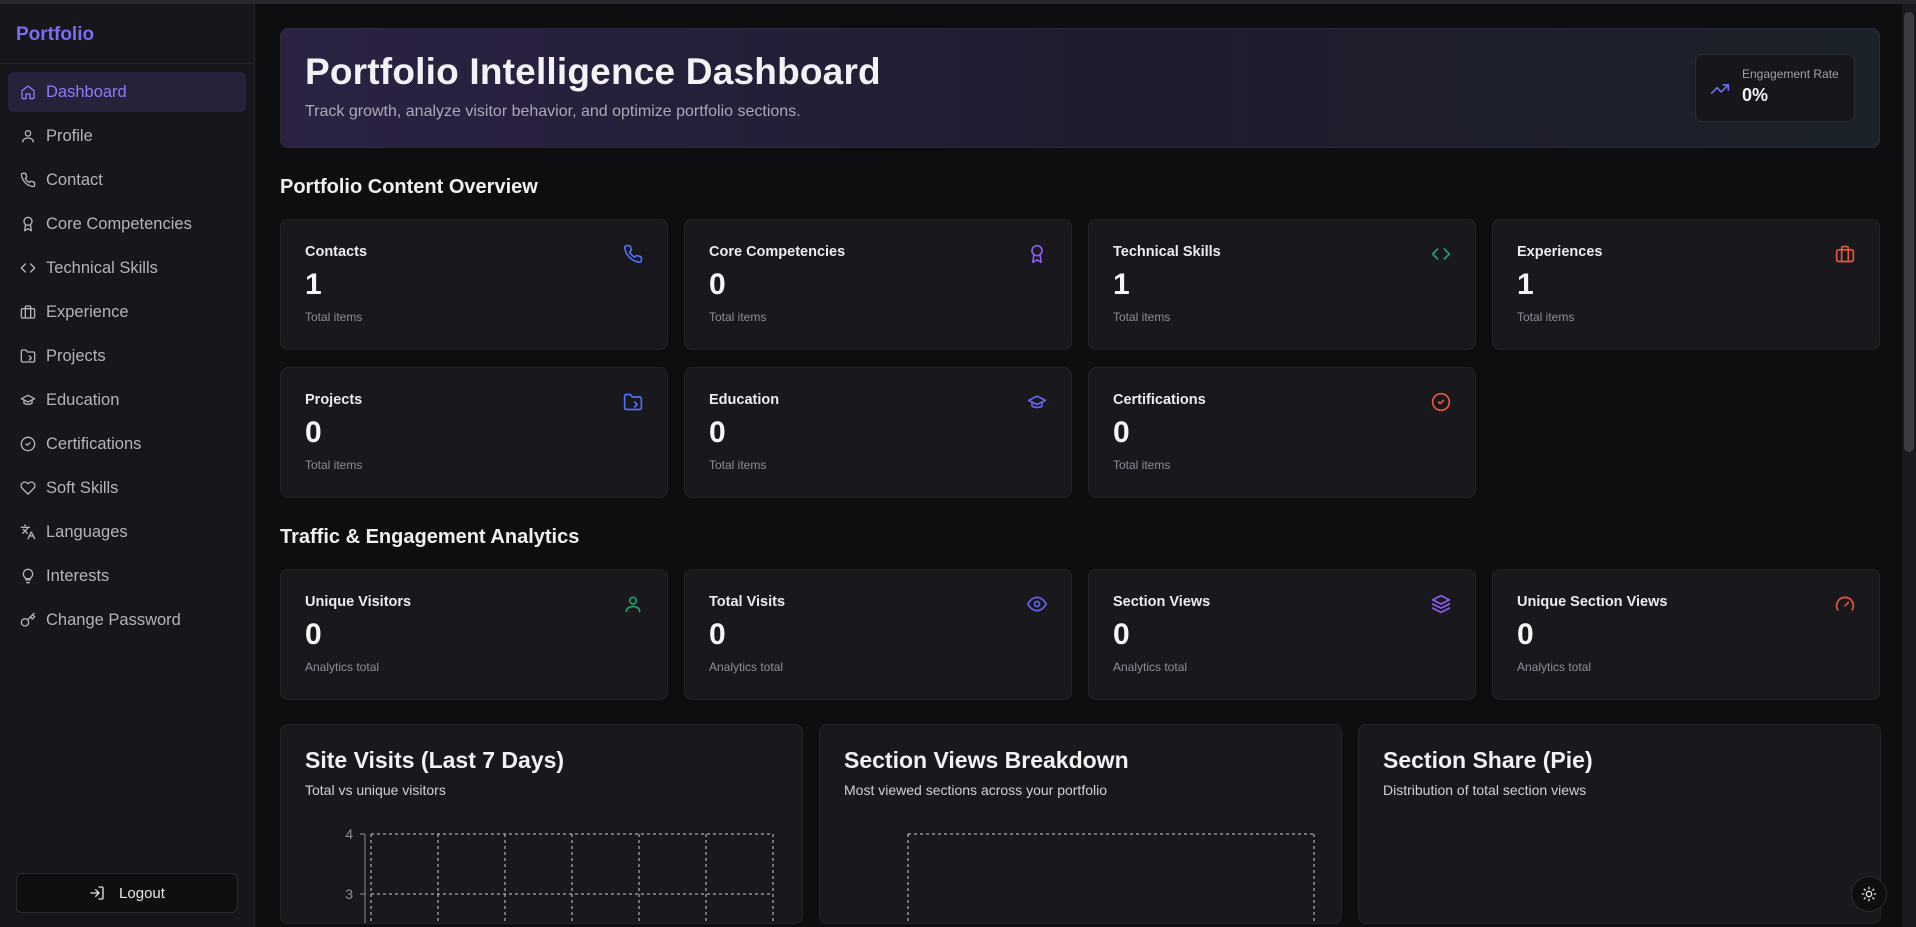 This screenshot has width=1916, height=927. What do you see at coordinates (127, 444) in the screenshot?
I see `sidebar-item-certifications: Certifications` at bounding box center [127, 444].